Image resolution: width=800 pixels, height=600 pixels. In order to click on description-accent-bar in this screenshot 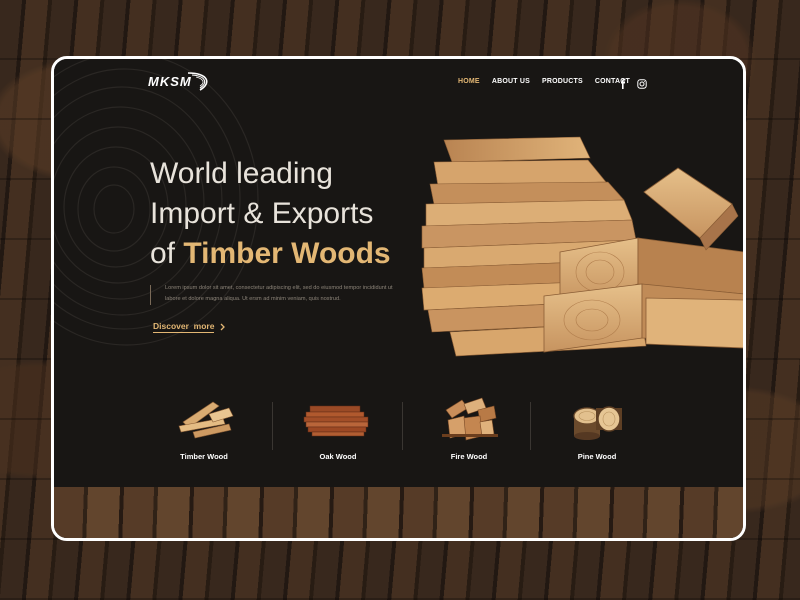, I will do `click(150, 295)`.